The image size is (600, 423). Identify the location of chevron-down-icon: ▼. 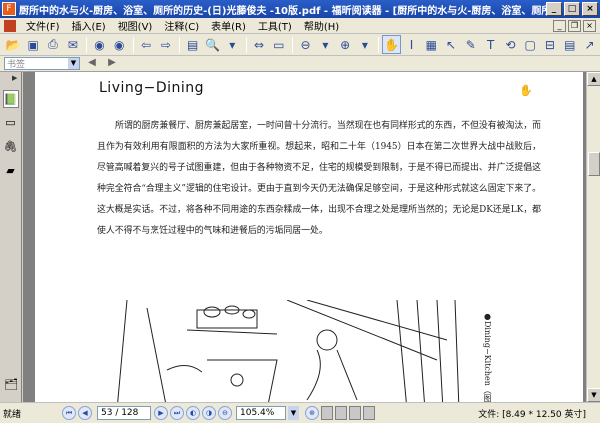
(73, 63).